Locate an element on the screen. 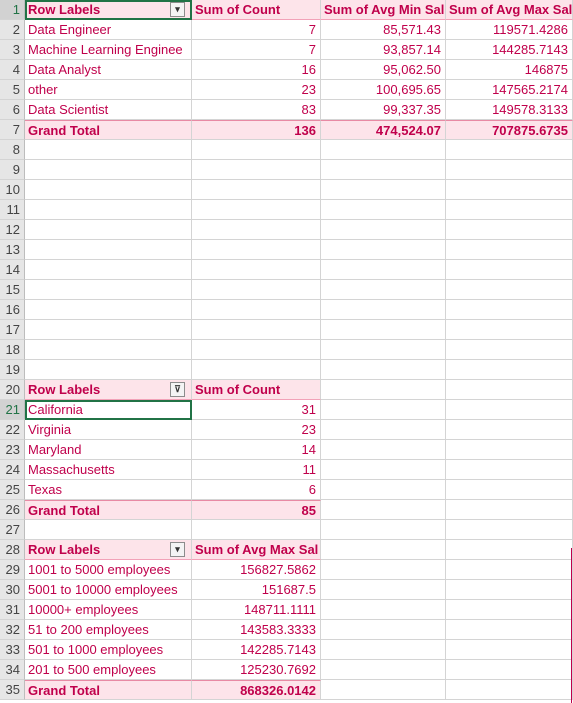 The height and width of the screenshot is (703, 573). value-cell: 148711.1111 is located at coordinates (256, 610).